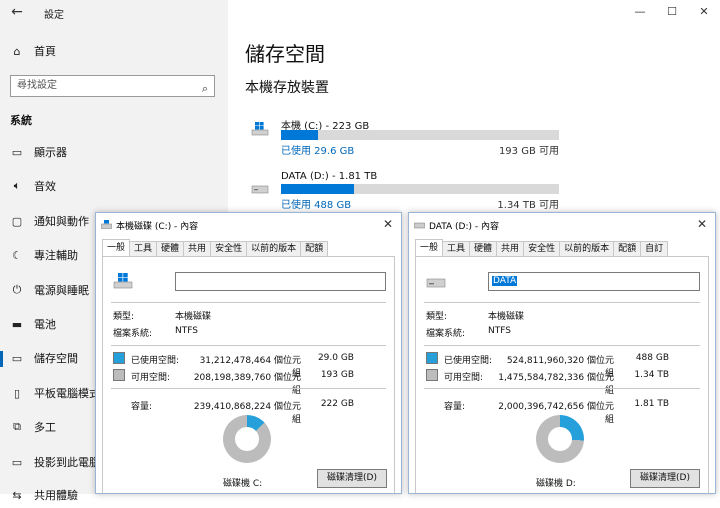 The width and height of the screenshot is (720, 508). Describe the element at coordinates (54, 15) in the screenshot. I see `app-title: 設定` at that location.